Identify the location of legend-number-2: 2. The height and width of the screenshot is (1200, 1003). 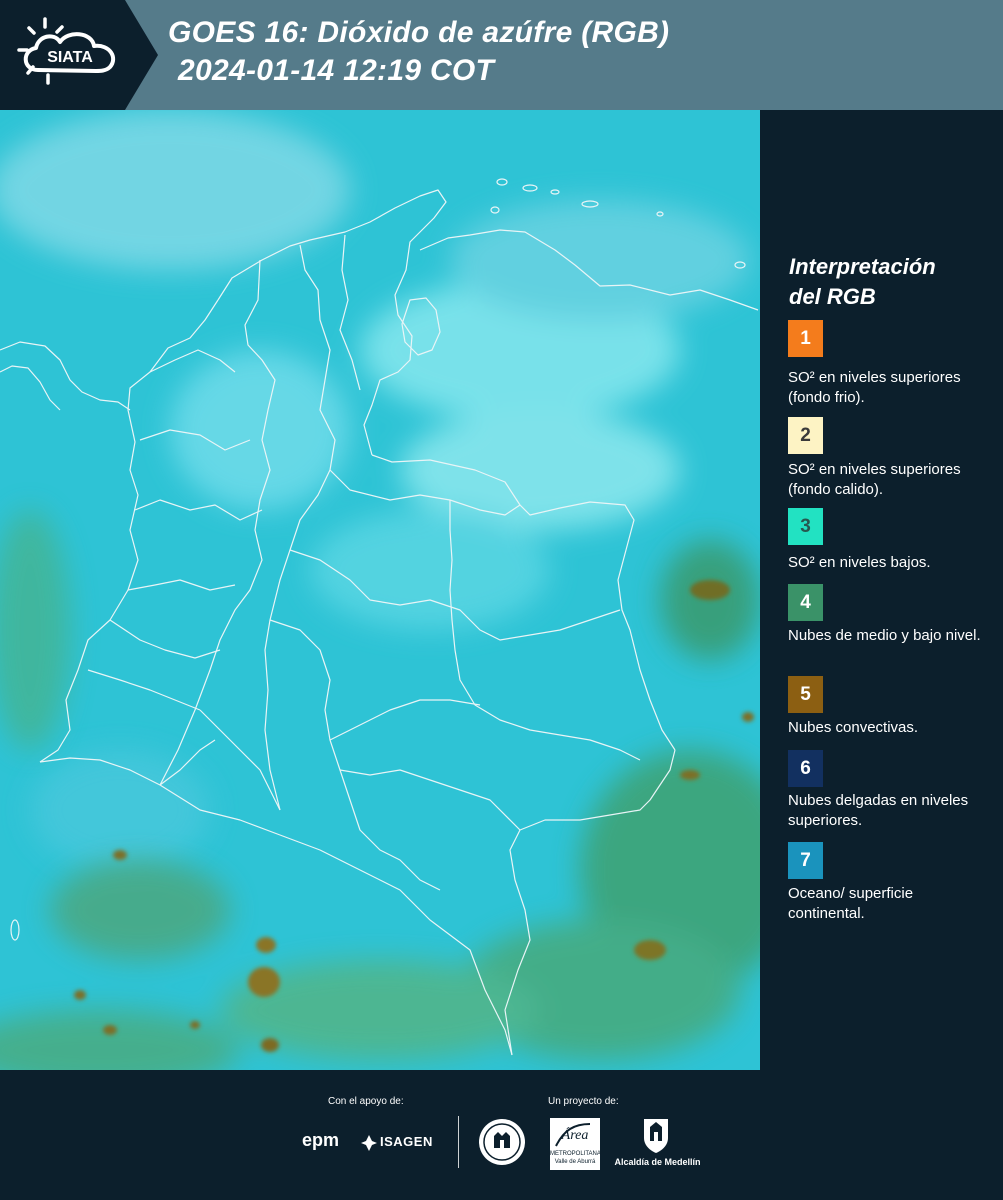
(805, 435).